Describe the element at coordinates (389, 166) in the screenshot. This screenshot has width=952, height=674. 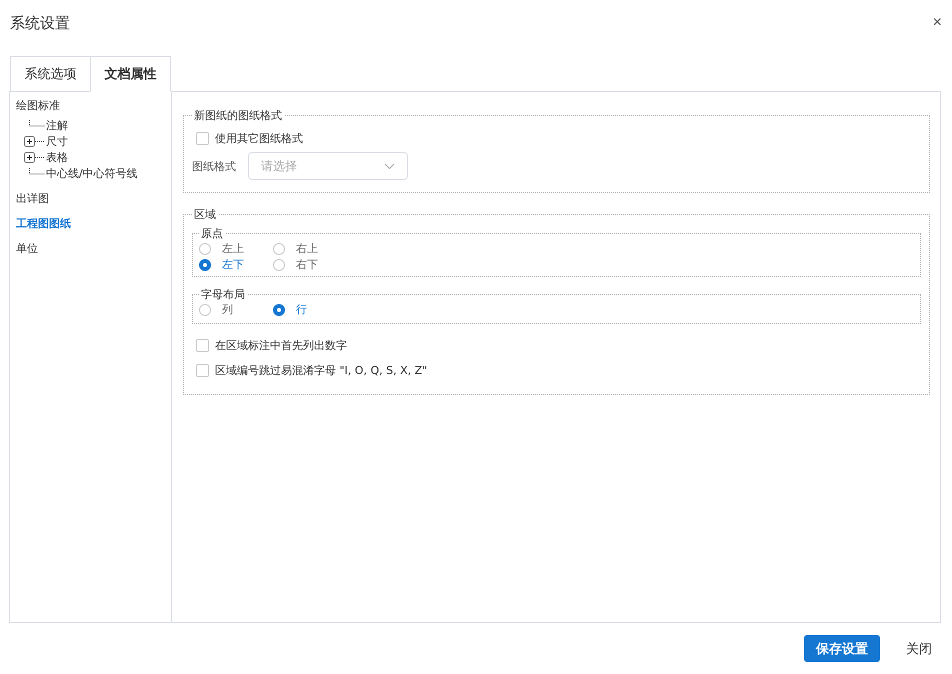
I see `chevron-down-icon` at that location.